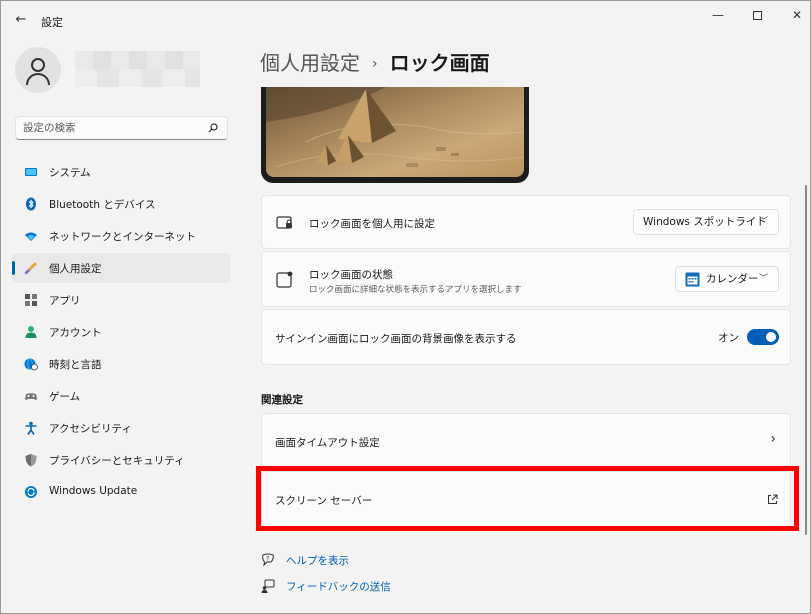 This screenshot has width=811, height=614. I want to click on sidebar-item-accessibility: アクセシビリティ, so click(121, 428).